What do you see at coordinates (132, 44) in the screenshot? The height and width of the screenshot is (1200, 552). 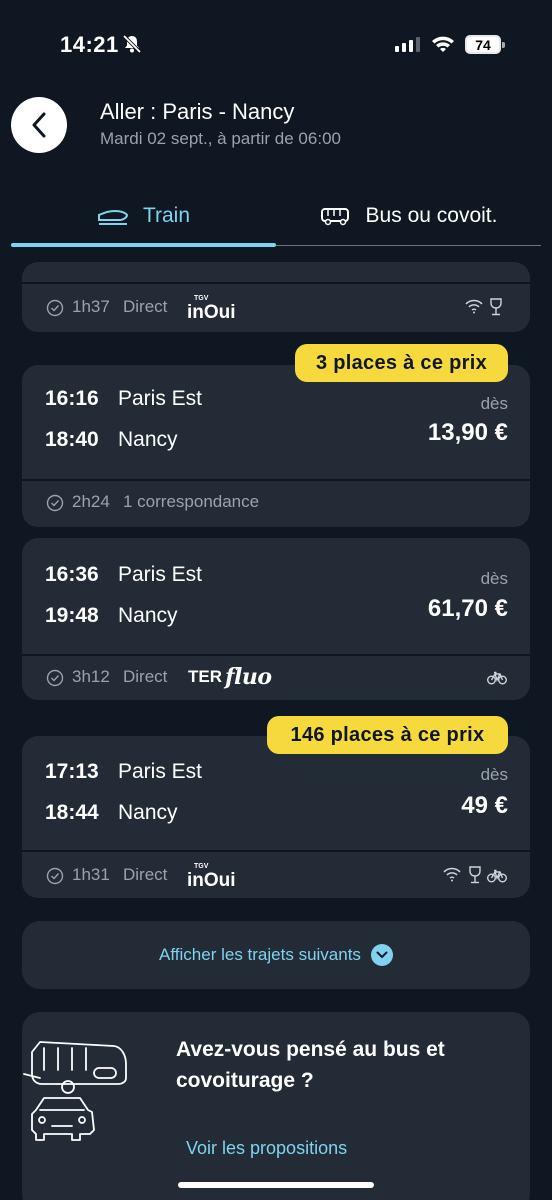 I see `bell-off-icon` at bounding box center [132, 44].